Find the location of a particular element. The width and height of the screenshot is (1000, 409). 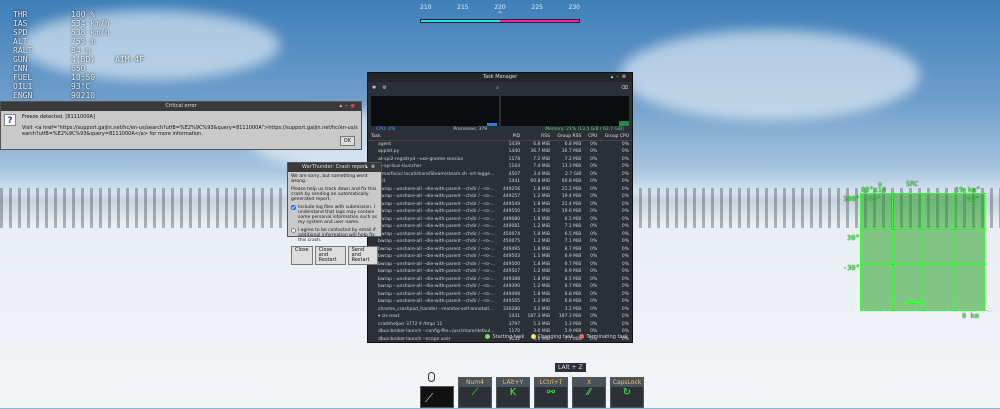

column-header: PID is located at coordinates (511, 137).